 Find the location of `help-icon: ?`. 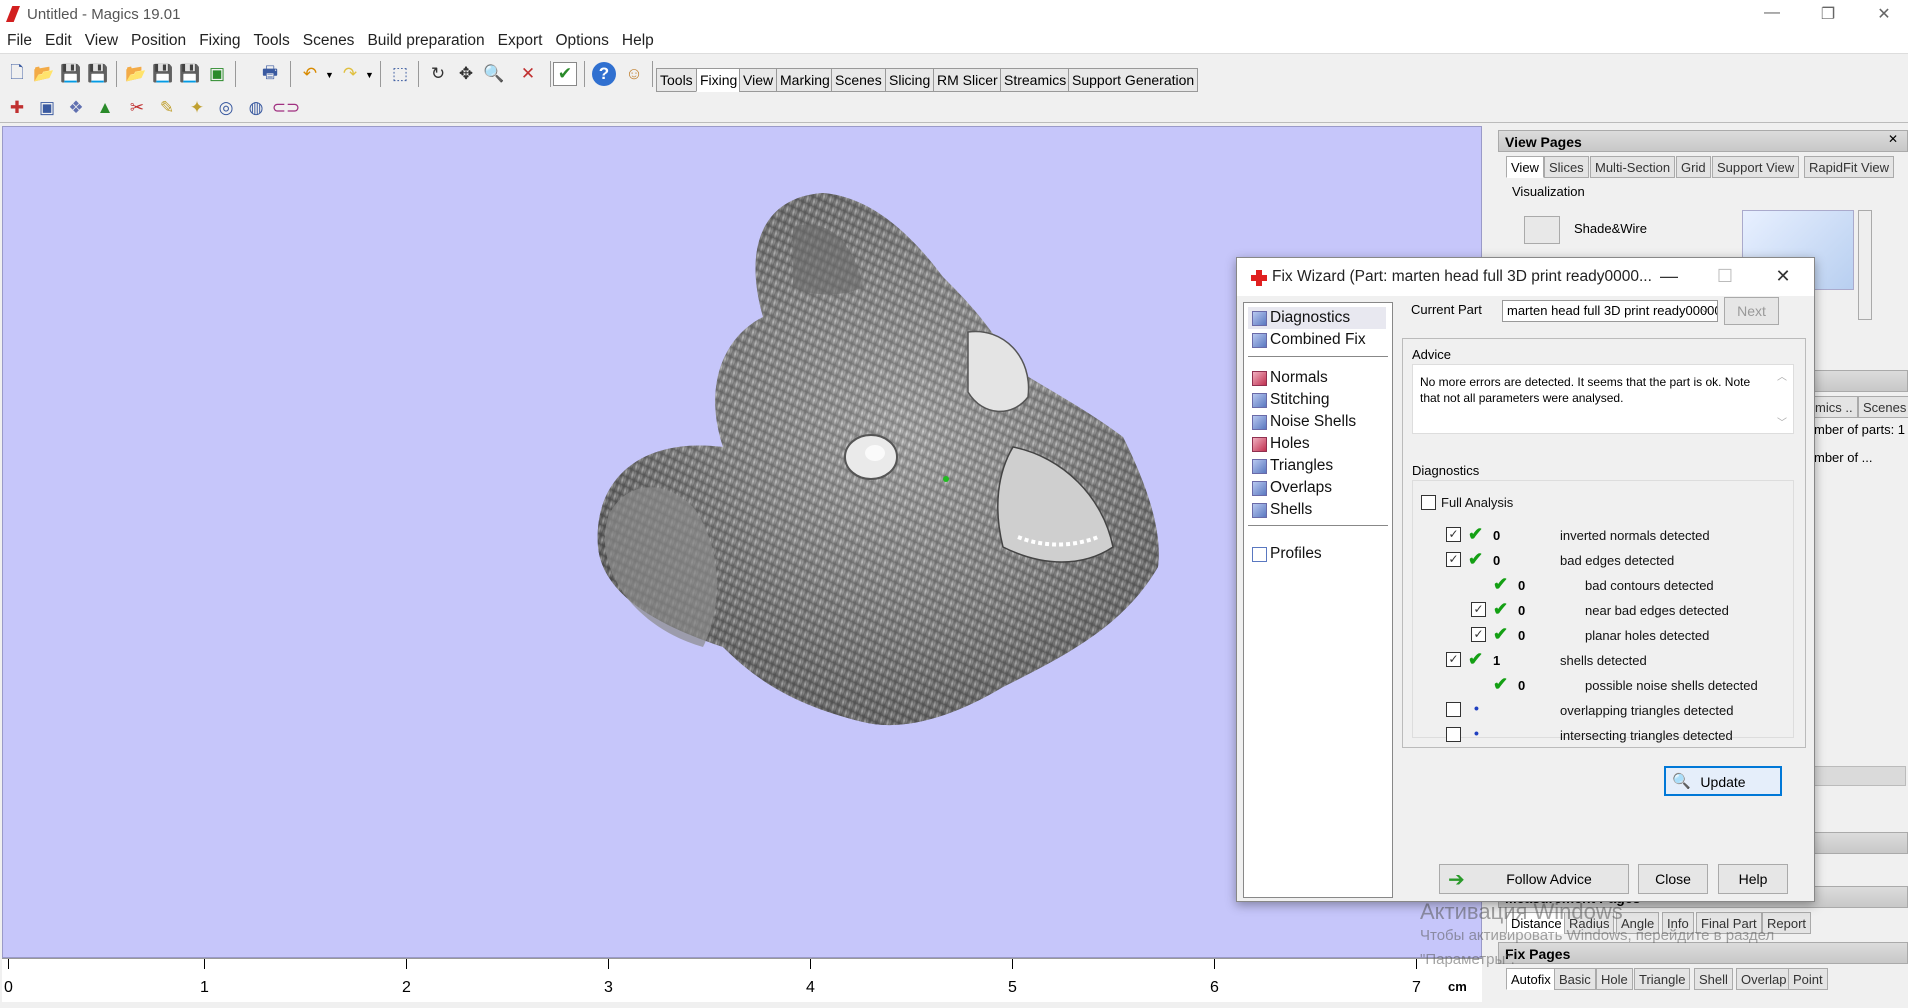

help-icon: ? is located at coordinates (604, 74).